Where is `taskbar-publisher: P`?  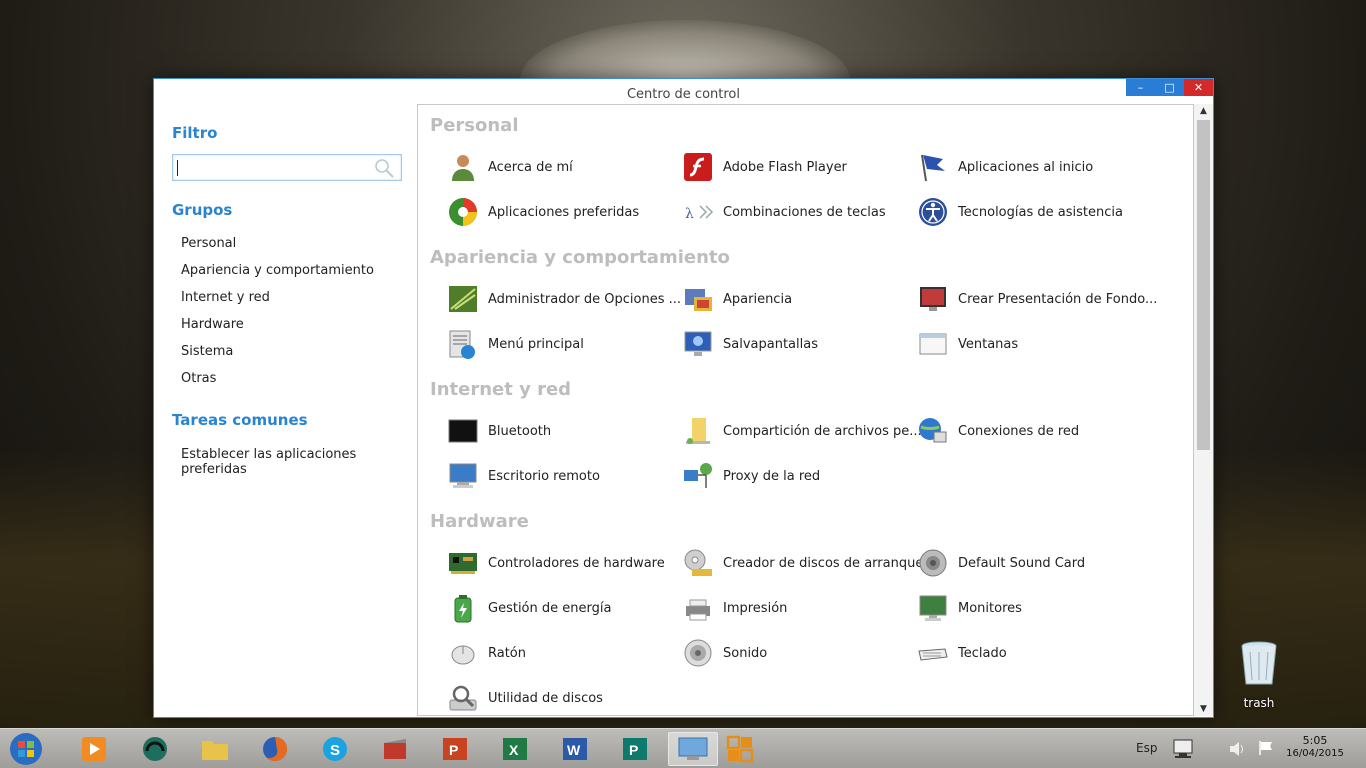
taskbar-publisher: P is located at coordinates (635, 749).